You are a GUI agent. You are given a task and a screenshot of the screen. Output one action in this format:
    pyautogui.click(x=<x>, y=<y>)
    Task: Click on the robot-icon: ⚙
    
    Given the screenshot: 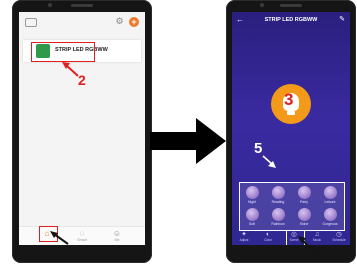 What is the action you would take?
    pyautogui.click(x=119, y=21)
    